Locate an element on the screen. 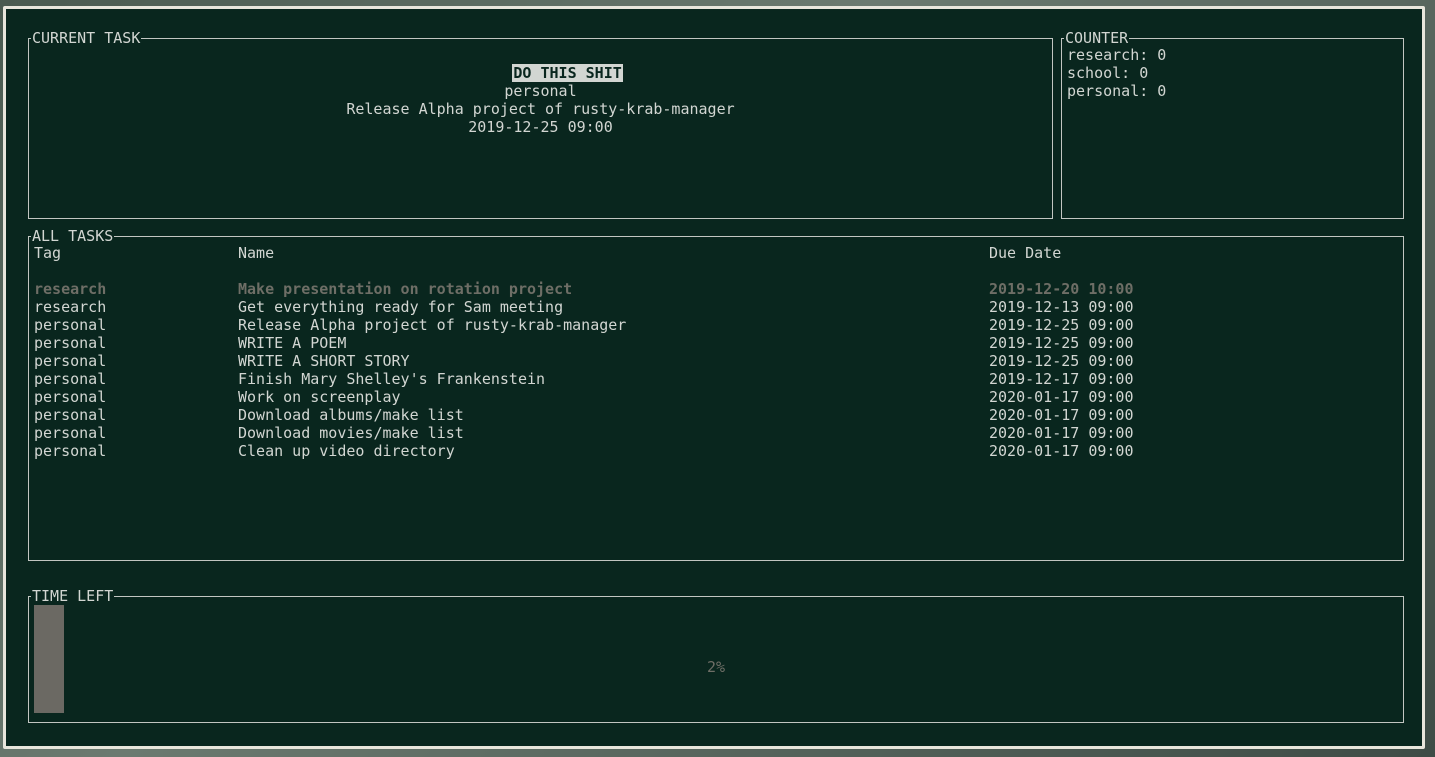  task-due: 2019-12-17 09:00 is located at coordinates (1061, 379).